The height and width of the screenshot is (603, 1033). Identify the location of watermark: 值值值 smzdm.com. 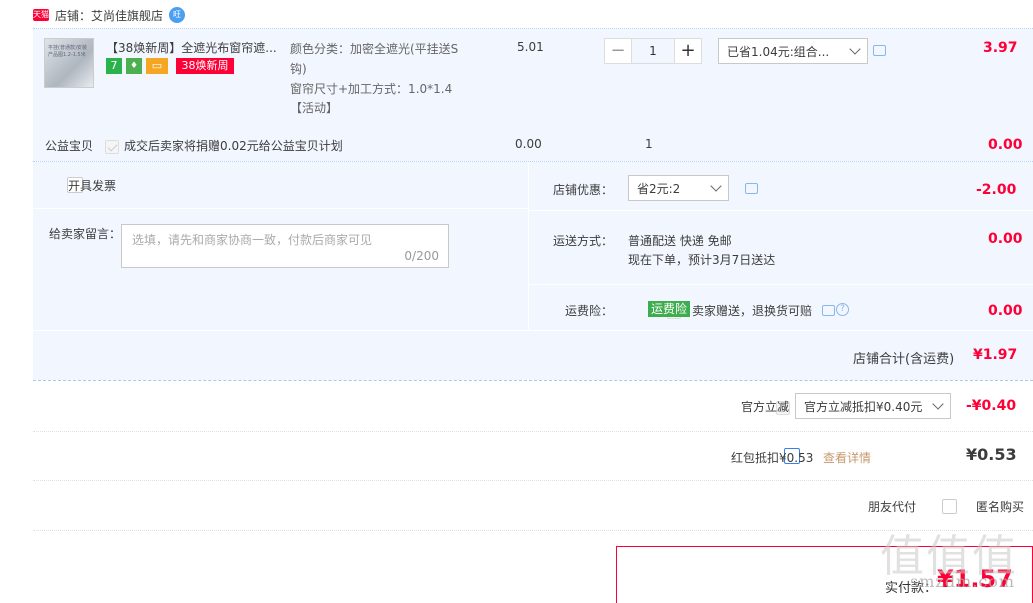
(949, 561).